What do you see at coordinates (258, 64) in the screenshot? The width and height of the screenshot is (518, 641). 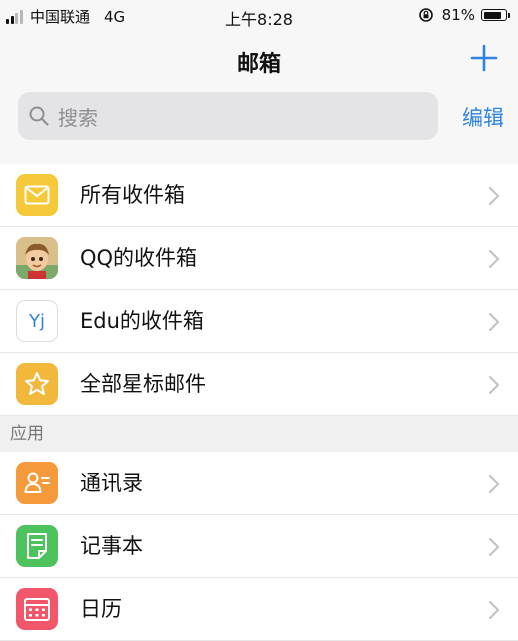 I see `page-title: 邮箱` at bounding box center [258, 64].